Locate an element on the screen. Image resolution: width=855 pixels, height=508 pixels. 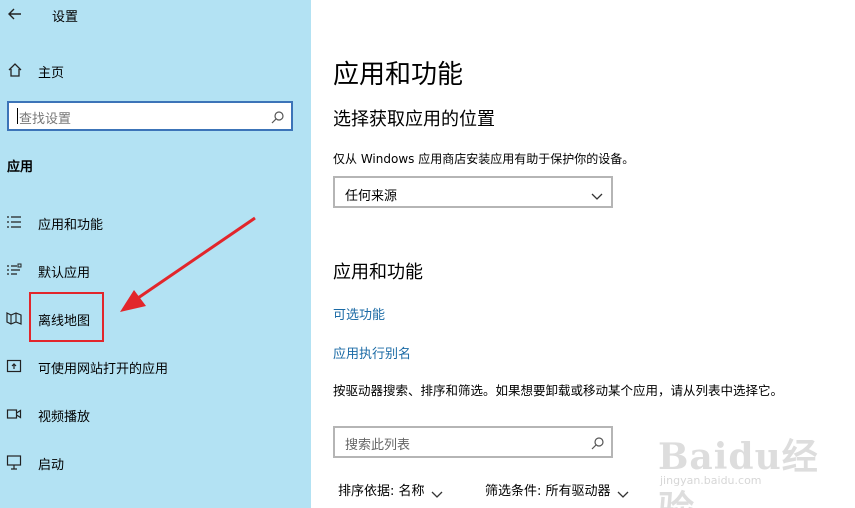
source-description: 仅从 Windows 应用商店安装应用有助于保护你的设备。 is located at coordinates (484, 159).